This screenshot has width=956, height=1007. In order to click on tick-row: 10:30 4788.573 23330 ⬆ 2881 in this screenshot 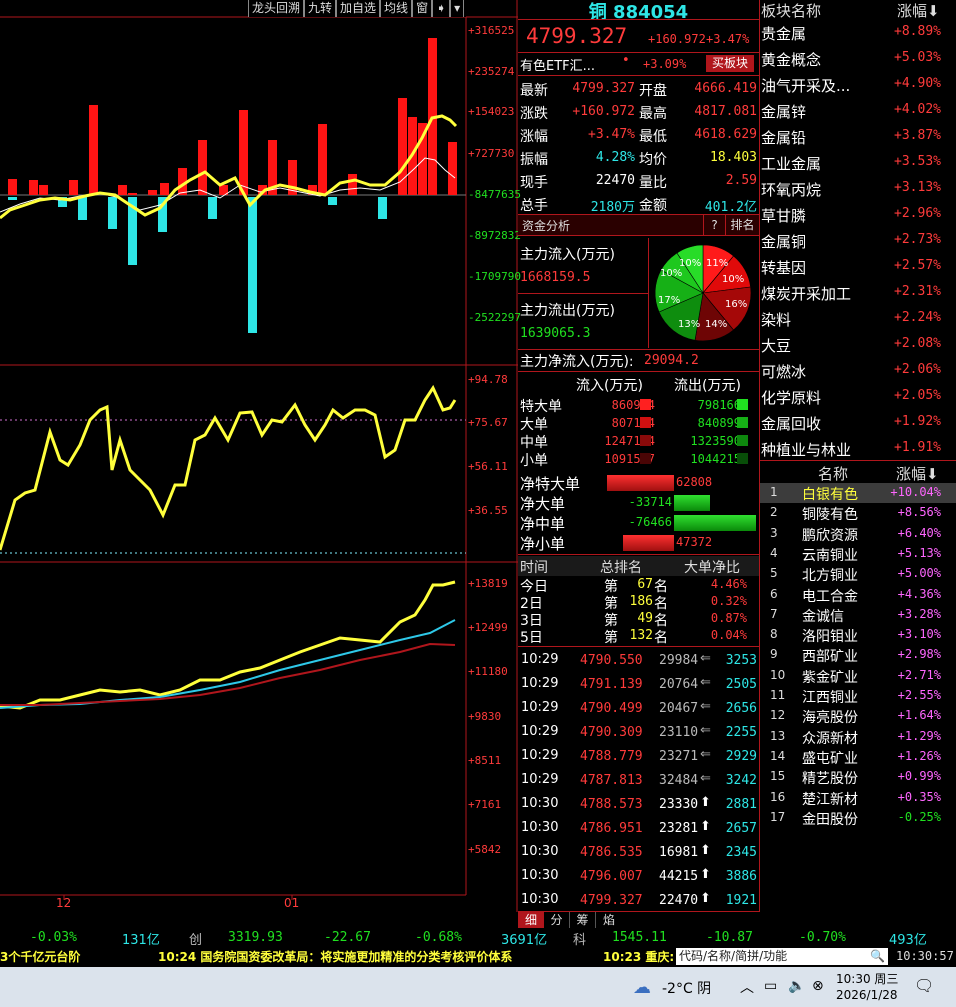, I will do `click(638, 806)`.